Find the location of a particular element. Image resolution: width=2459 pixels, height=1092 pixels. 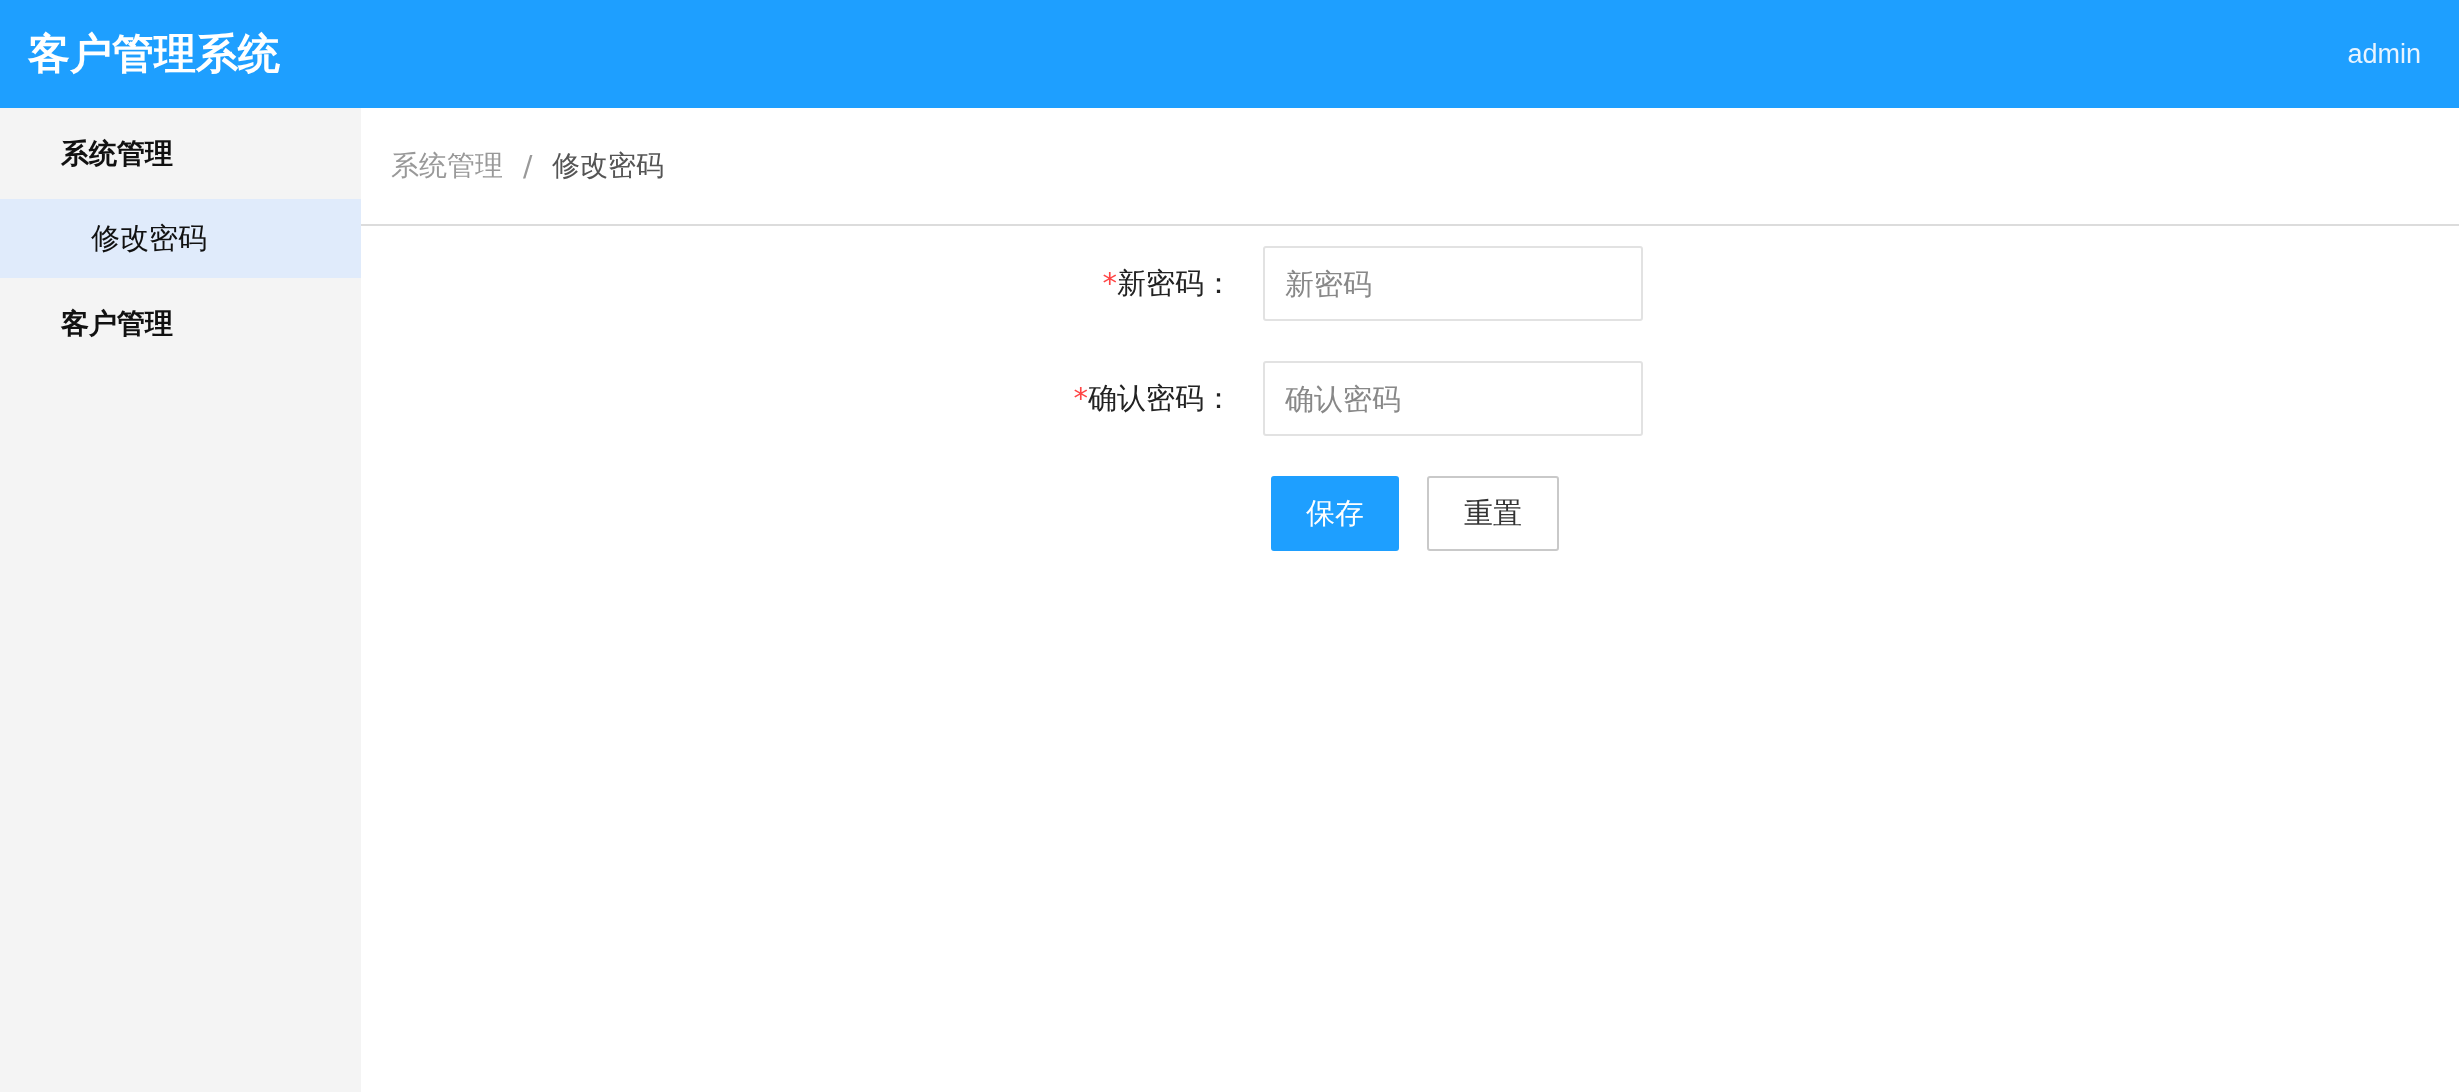

menu-item: 修改密码 is located at coordinates (180, 238).